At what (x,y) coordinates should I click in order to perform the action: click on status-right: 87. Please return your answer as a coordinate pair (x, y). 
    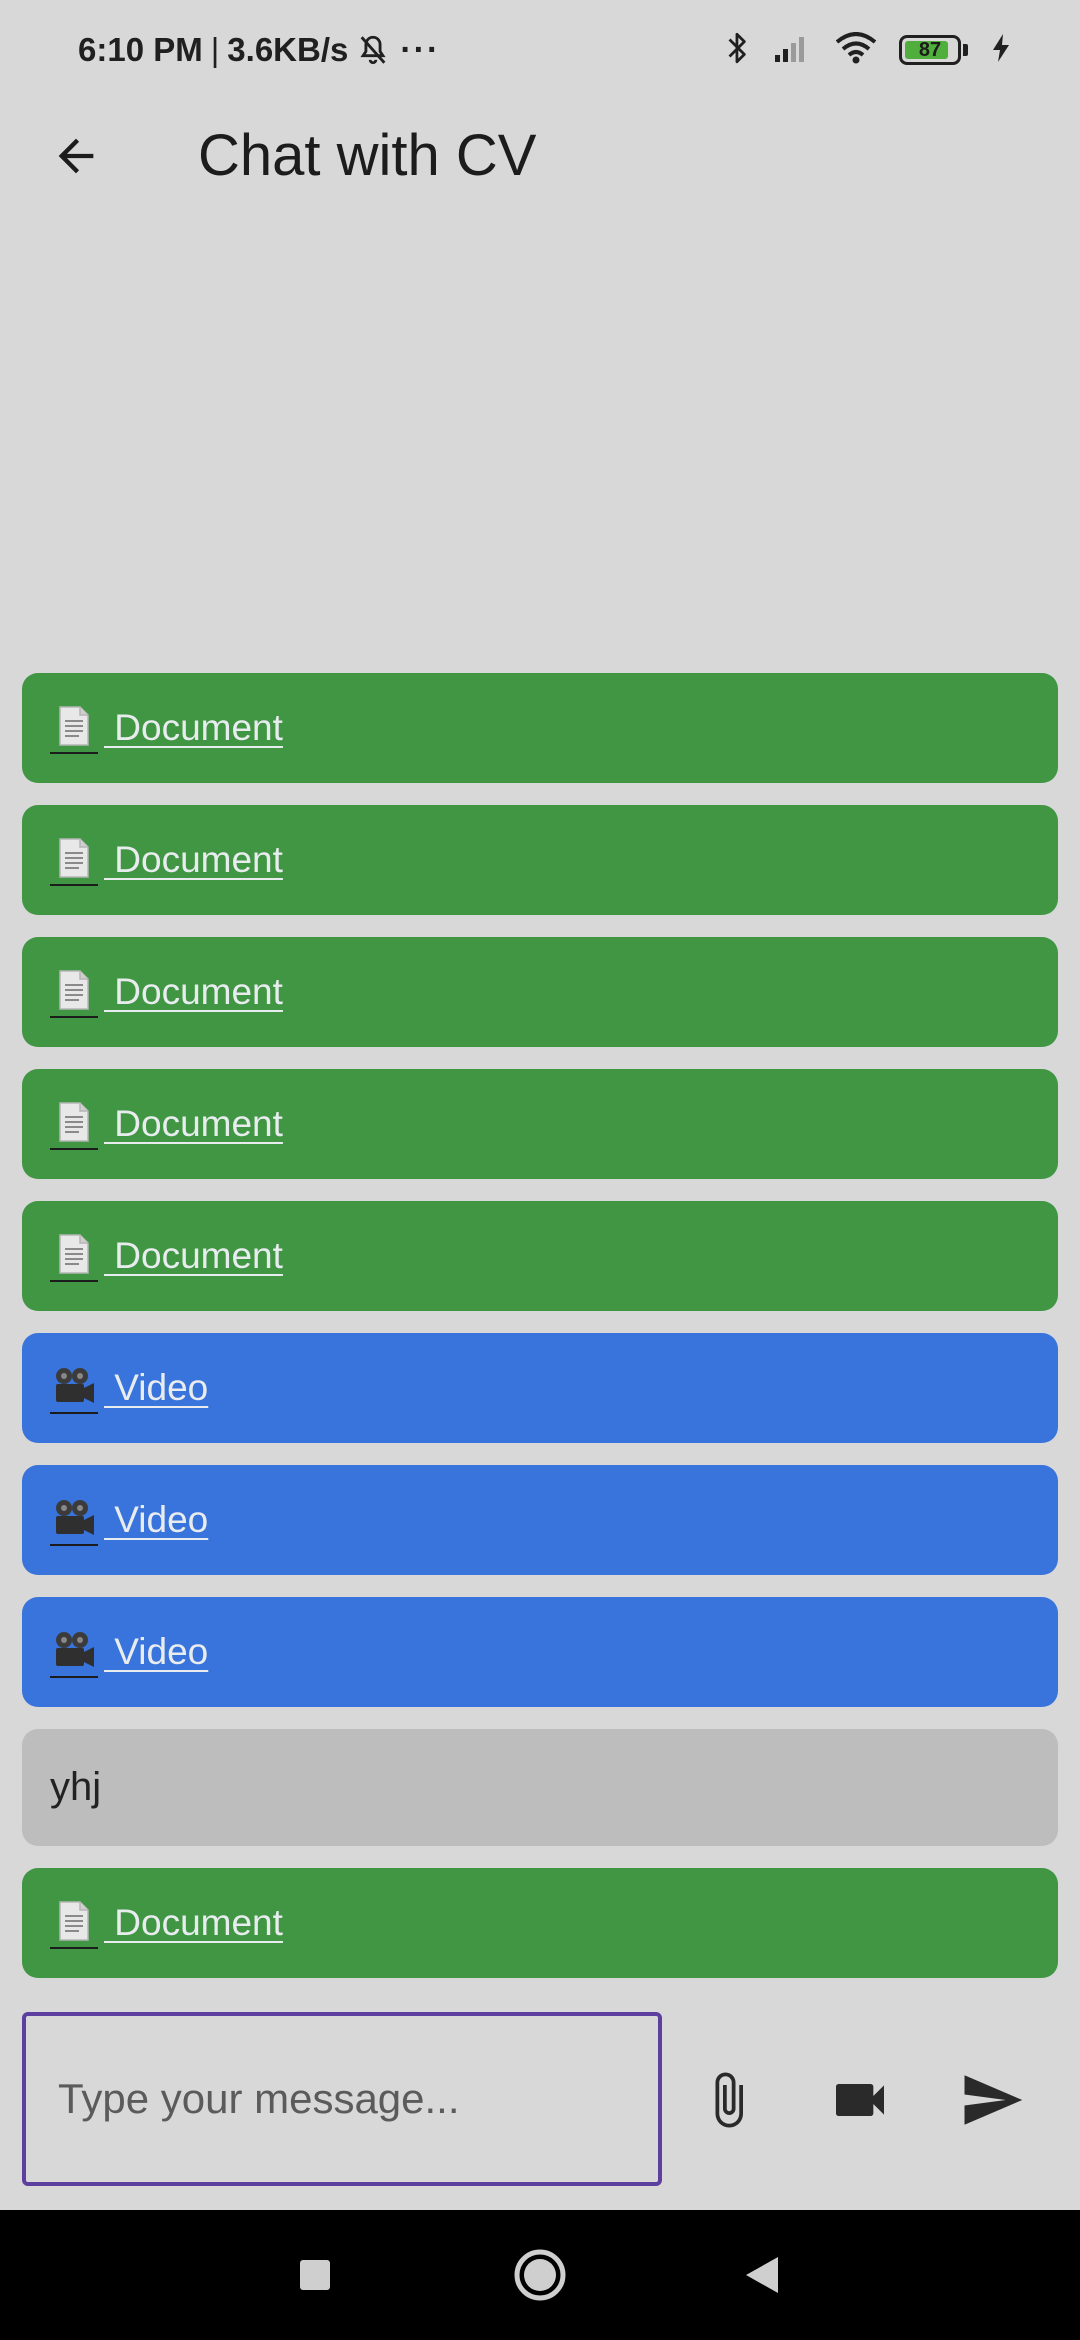
    Looking at the image, I should click on (868, 50).